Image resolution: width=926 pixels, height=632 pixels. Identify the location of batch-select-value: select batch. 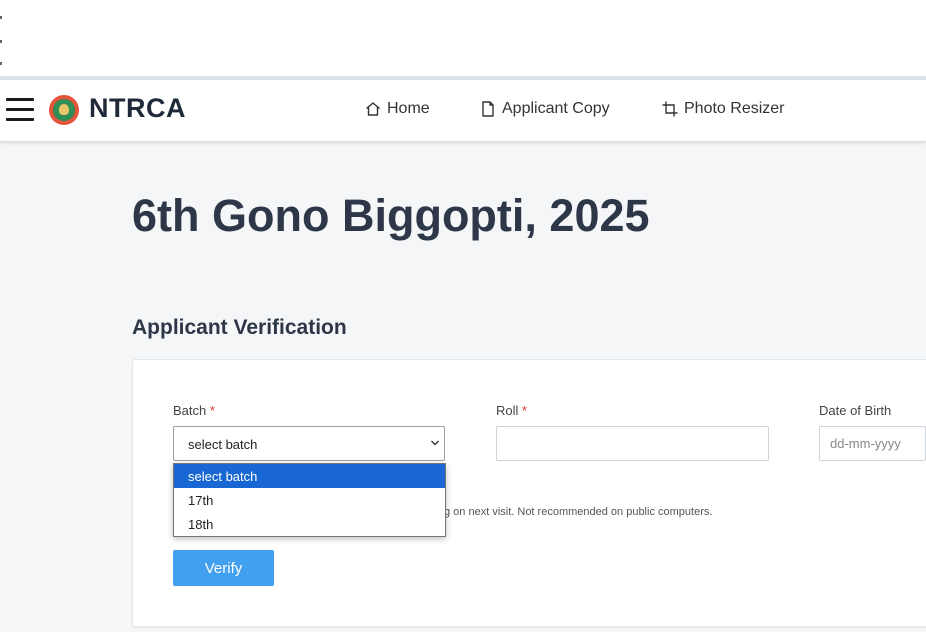
(223, 444).